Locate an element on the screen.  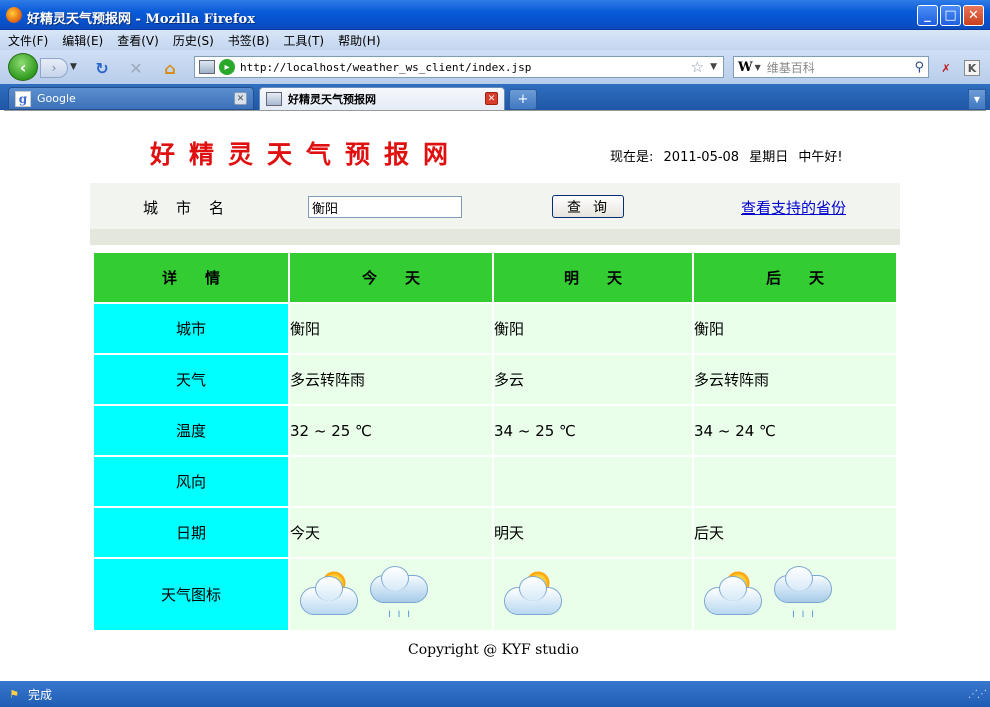
chevron-down-icon: ▼ is located at coordinates (977, 99).